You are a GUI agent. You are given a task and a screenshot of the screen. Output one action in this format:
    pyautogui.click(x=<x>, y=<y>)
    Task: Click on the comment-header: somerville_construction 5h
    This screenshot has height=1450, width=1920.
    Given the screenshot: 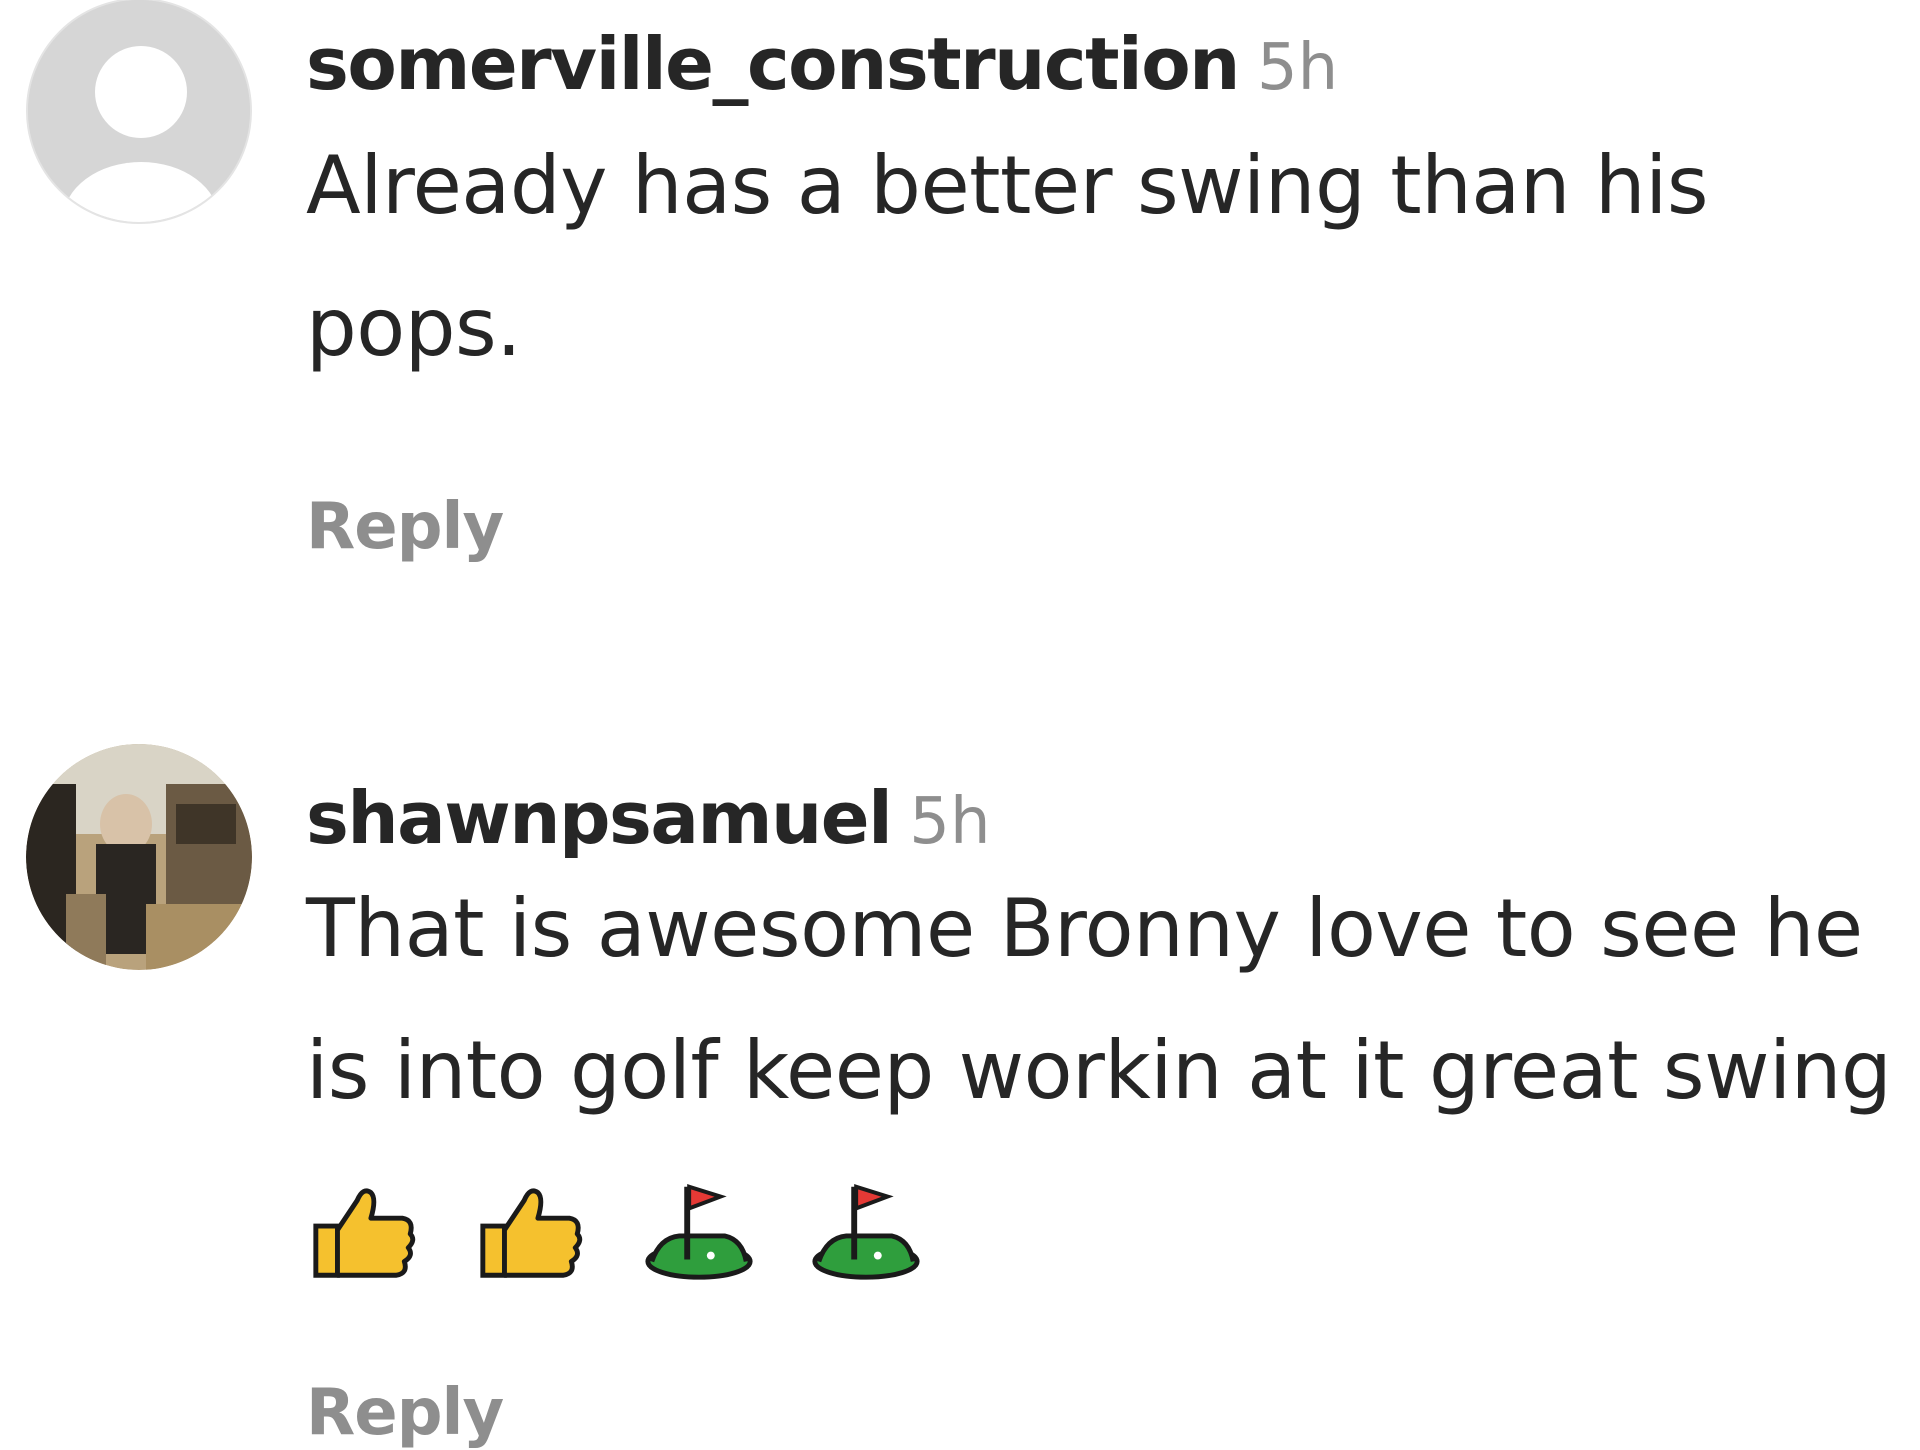 What is the action you would take?
    pyautogui.click(x=1113, y=64)
    